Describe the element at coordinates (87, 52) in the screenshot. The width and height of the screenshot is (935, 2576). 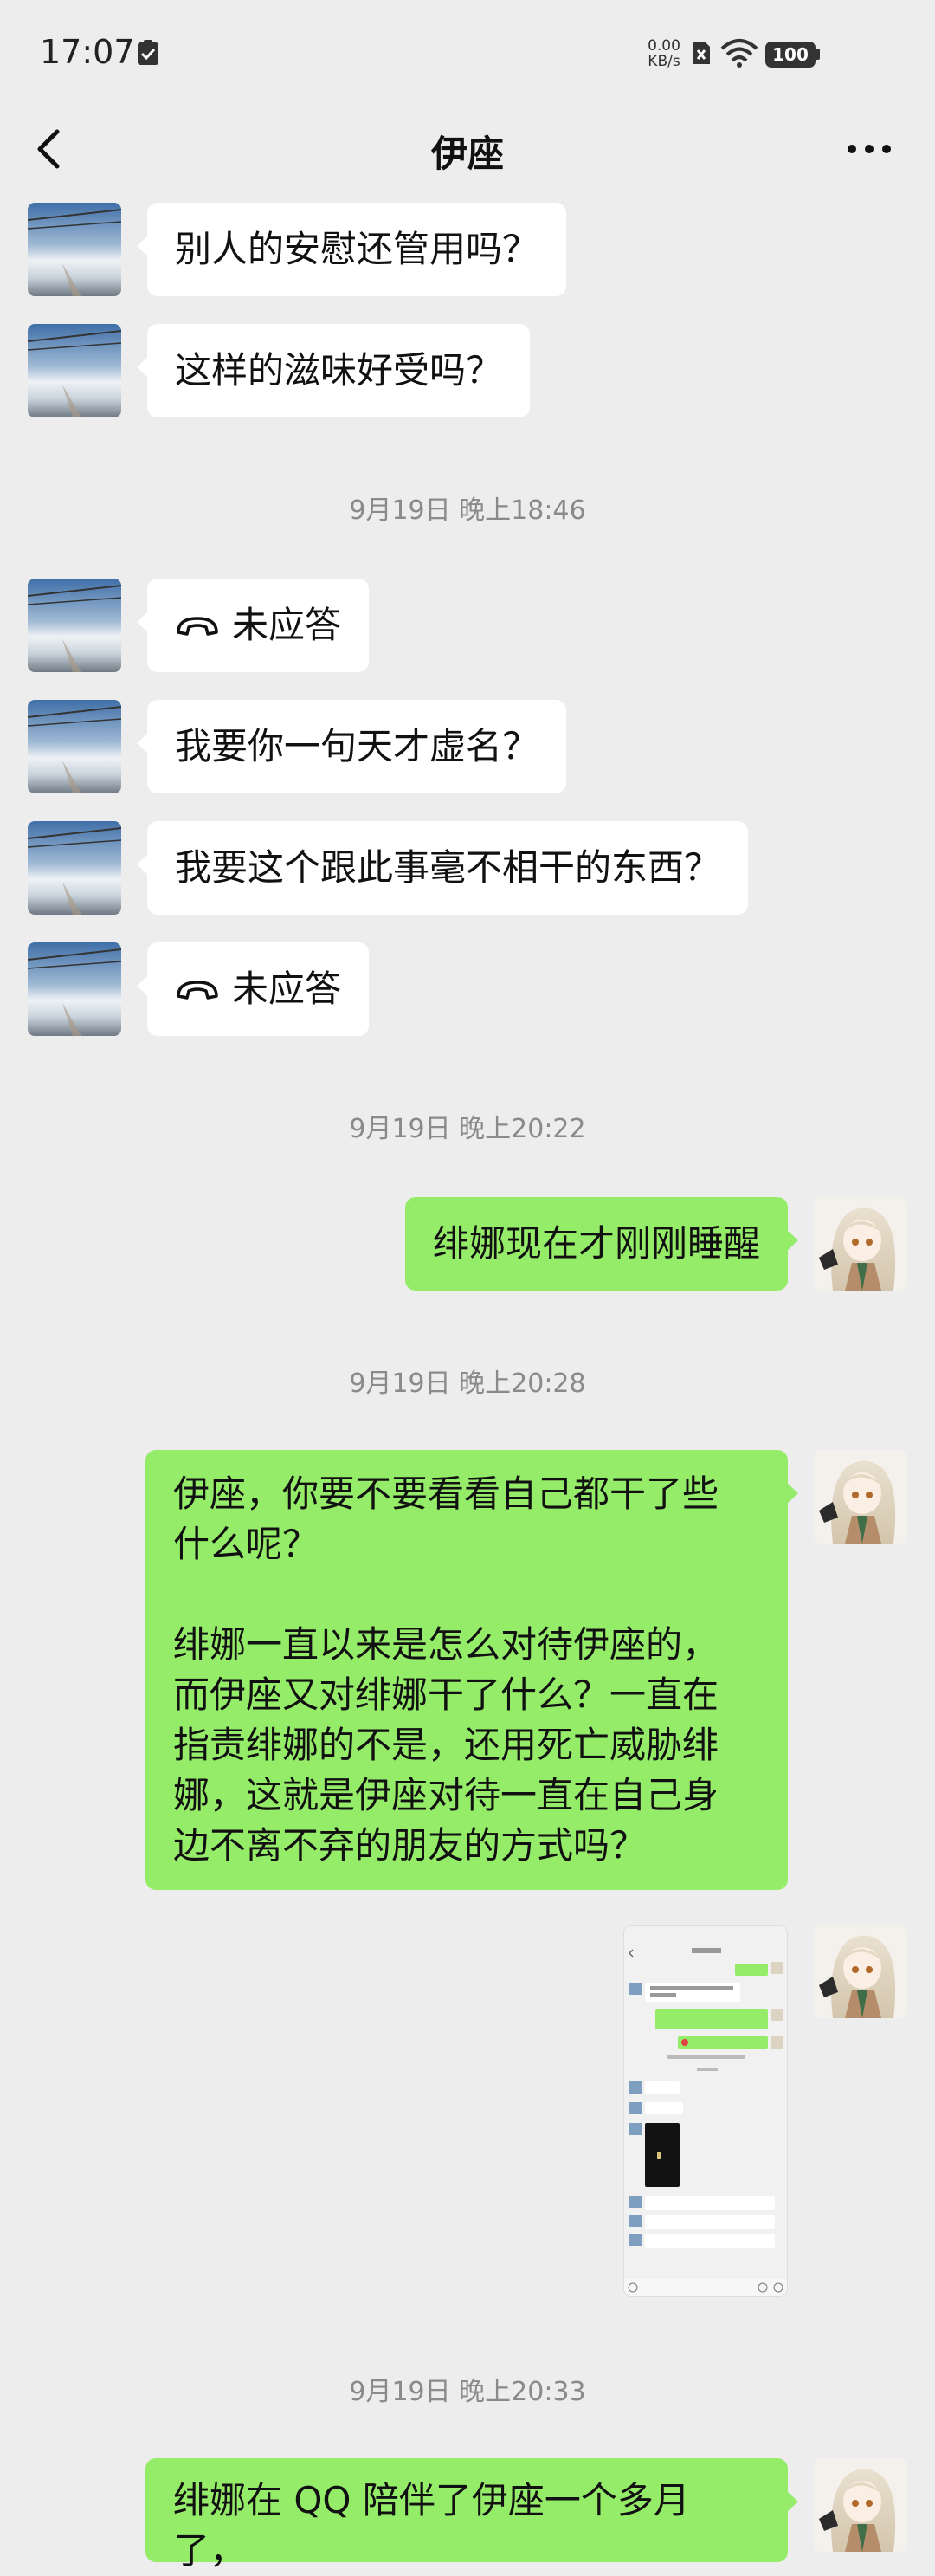
I see `status-time: 17:07` at that location.